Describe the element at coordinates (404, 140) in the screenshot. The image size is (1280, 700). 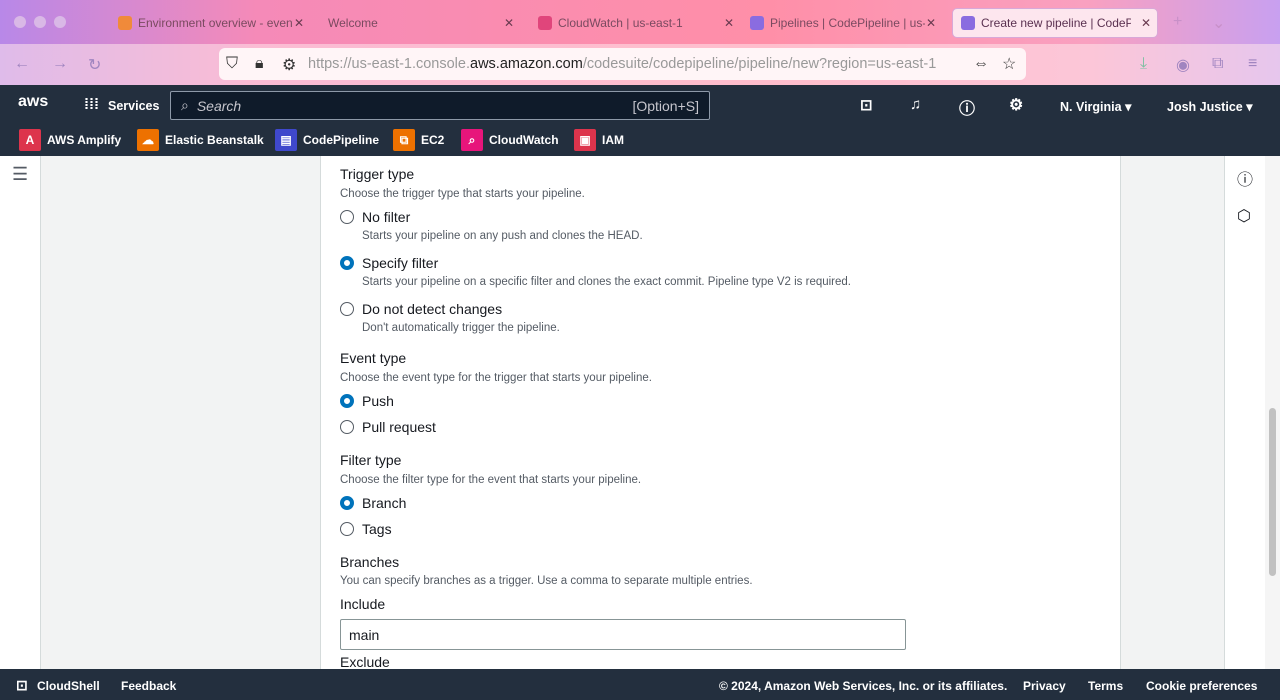
I see `ec2-icon: ⧉` at that location.